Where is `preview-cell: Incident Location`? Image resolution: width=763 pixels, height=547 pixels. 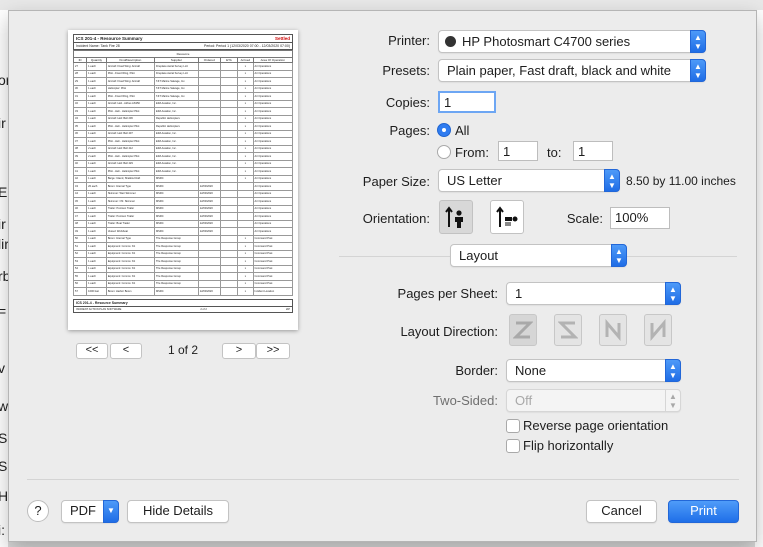
preview-cell: Incident Location is located at coordinates (273, 291).